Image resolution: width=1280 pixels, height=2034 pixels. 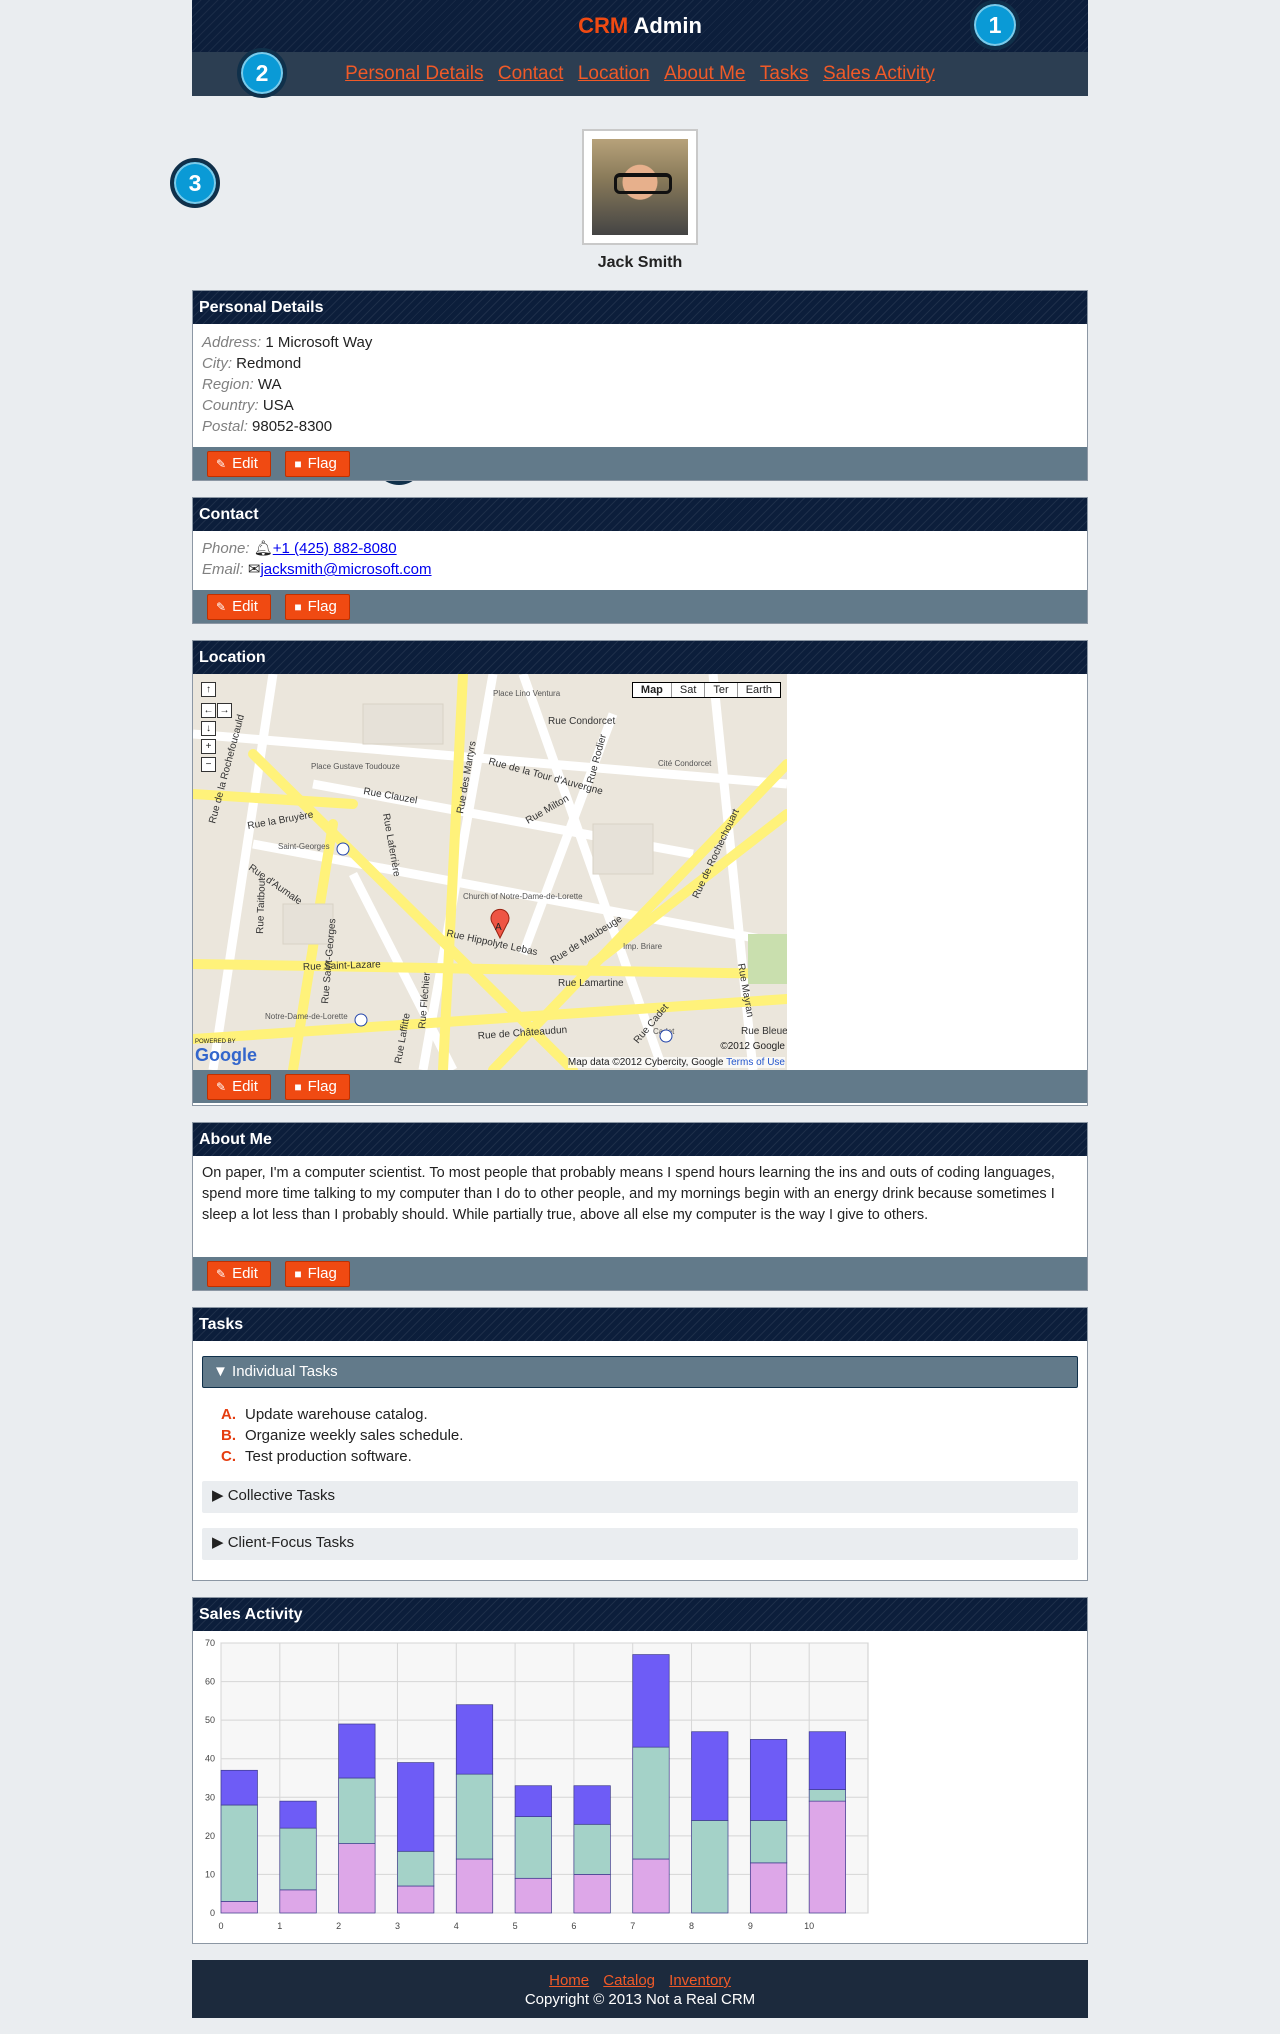 I want to click on accordion-label: Individual Tasks, so click(x=285, y=1371).